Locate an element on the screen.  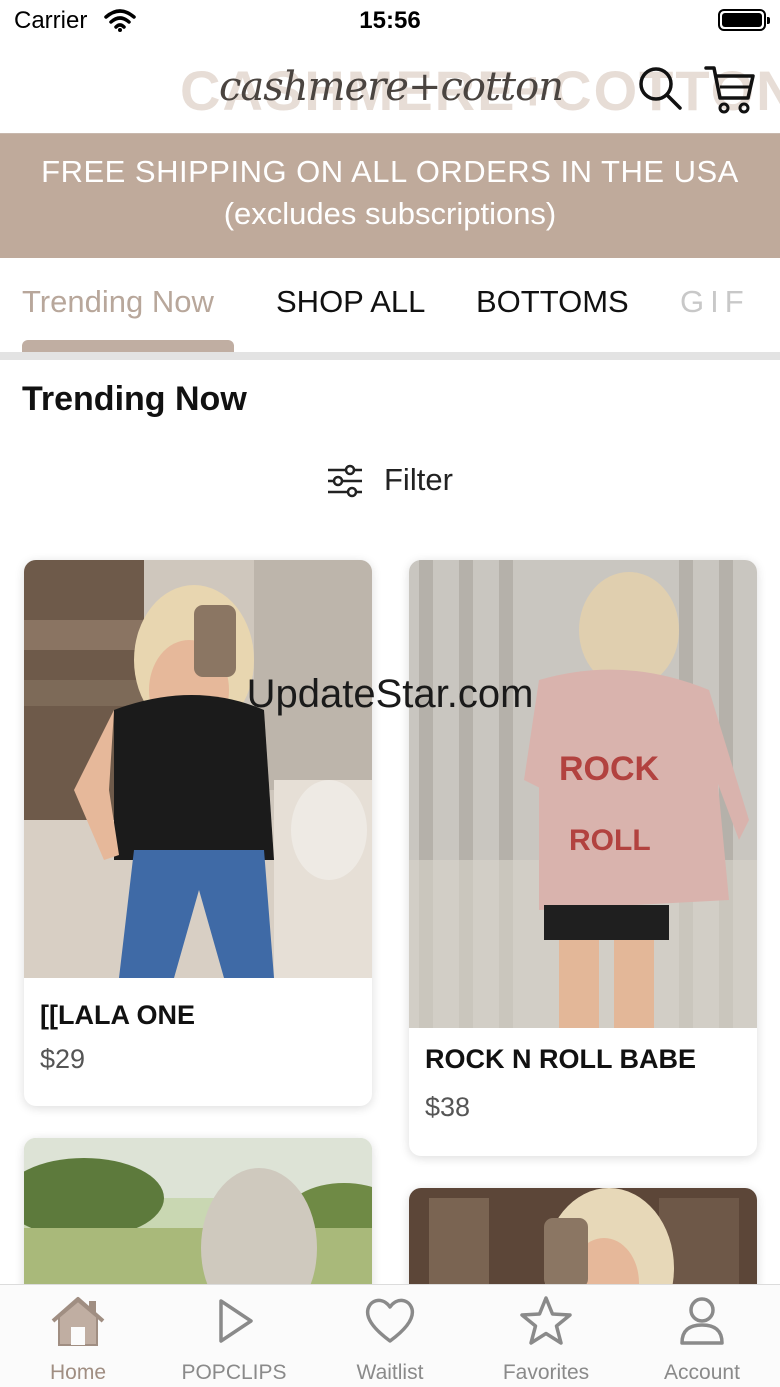
tabbar-label: Home is located at coordinates (78, 1372).